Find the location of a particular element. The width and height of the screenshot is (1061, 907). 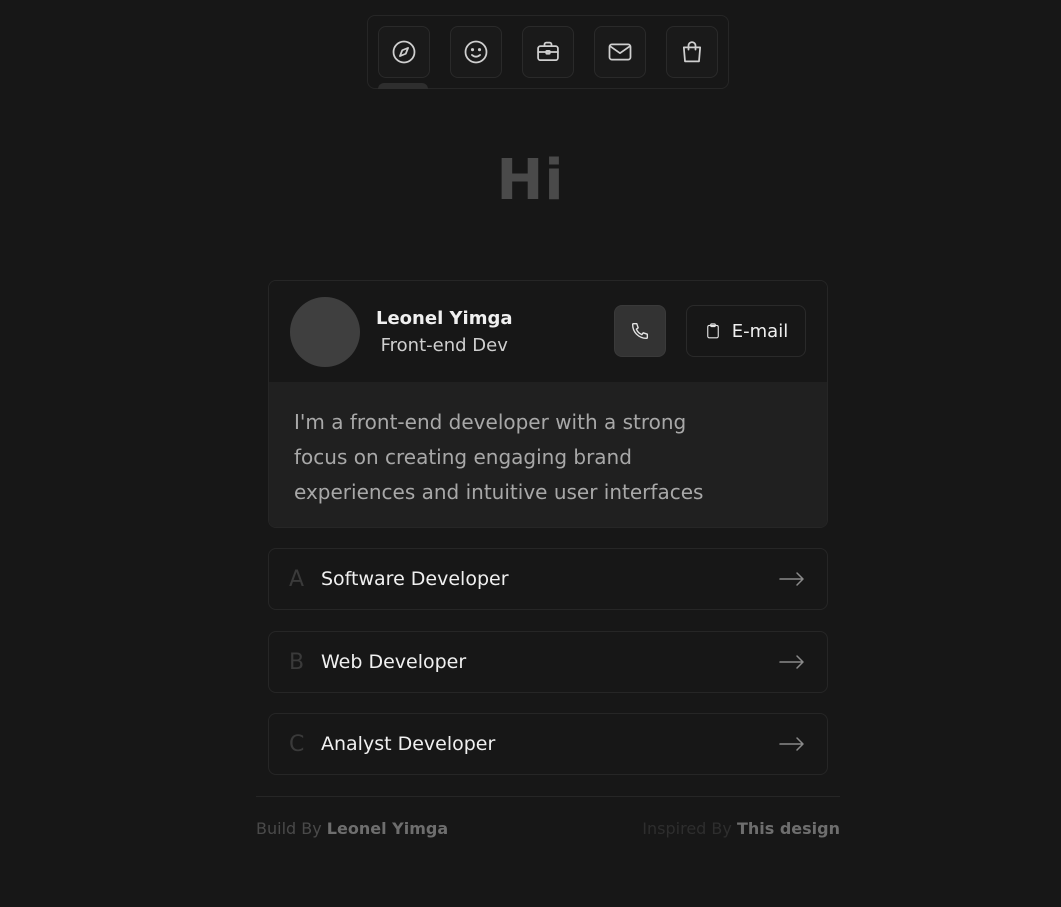

job-item-software-developer: A Software Developer is located at coordinates (548, 579).